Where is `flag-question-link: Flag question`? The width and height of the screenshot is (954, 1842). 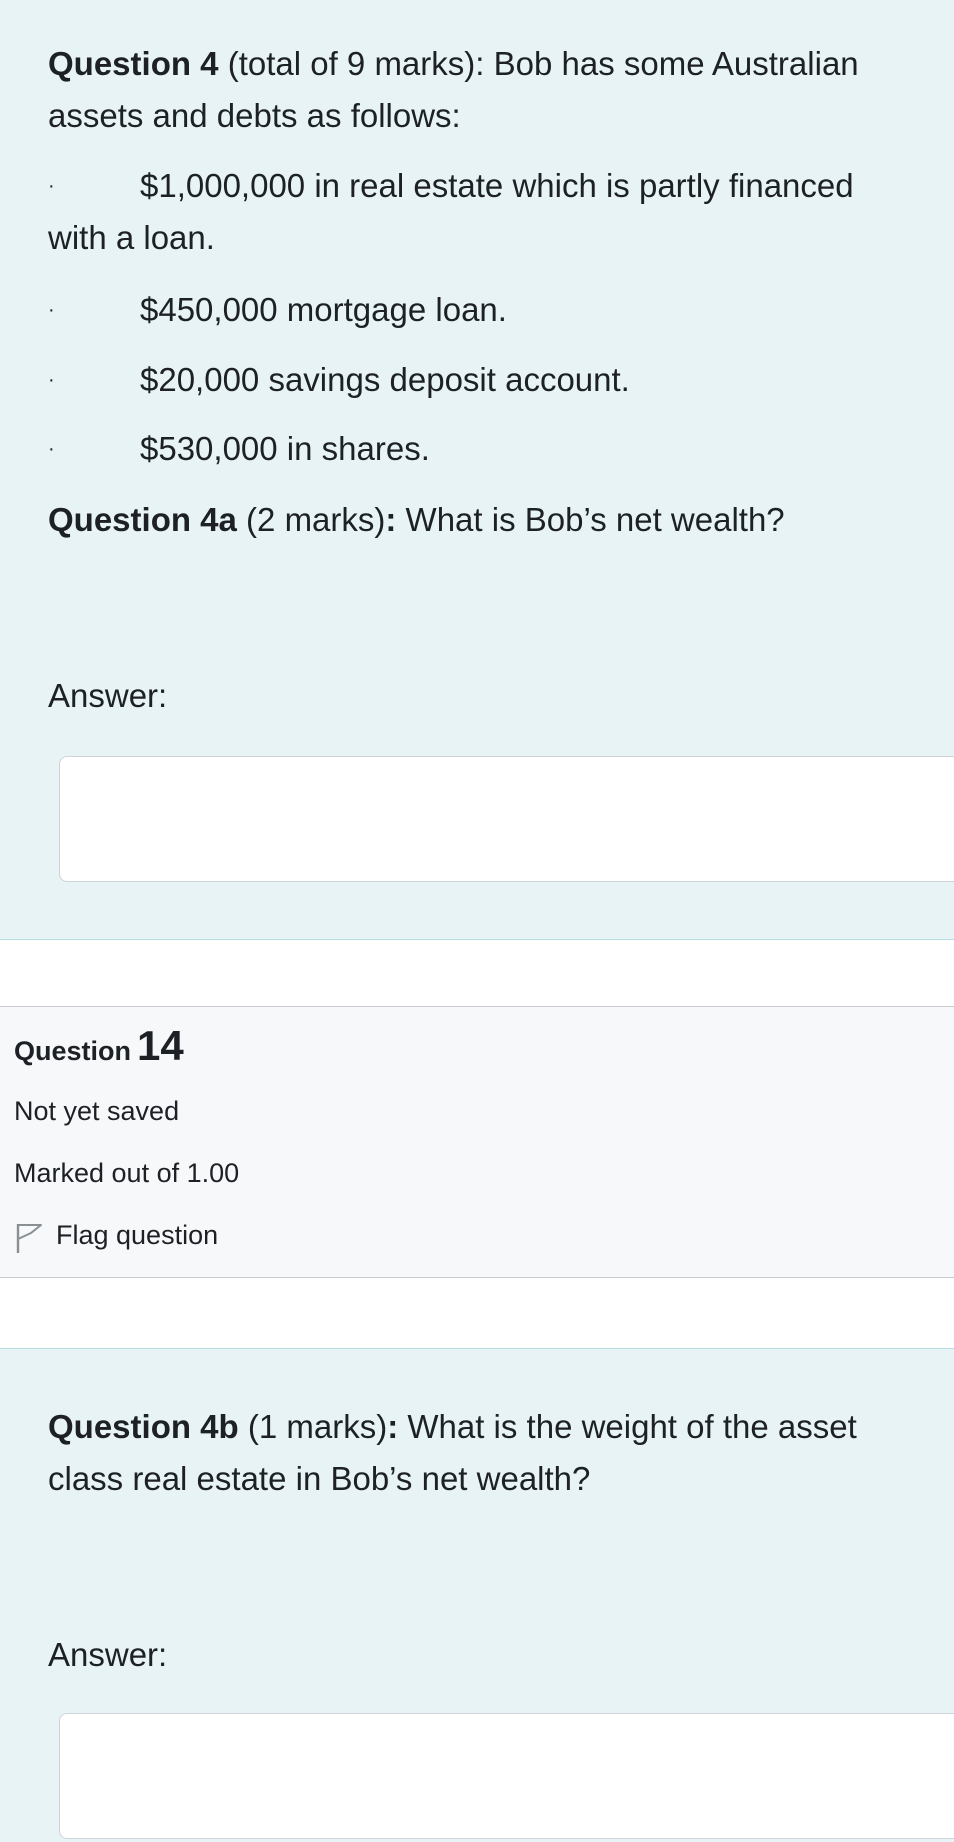 flag-question-link: Flag question is located at coordinates (137, 1235).